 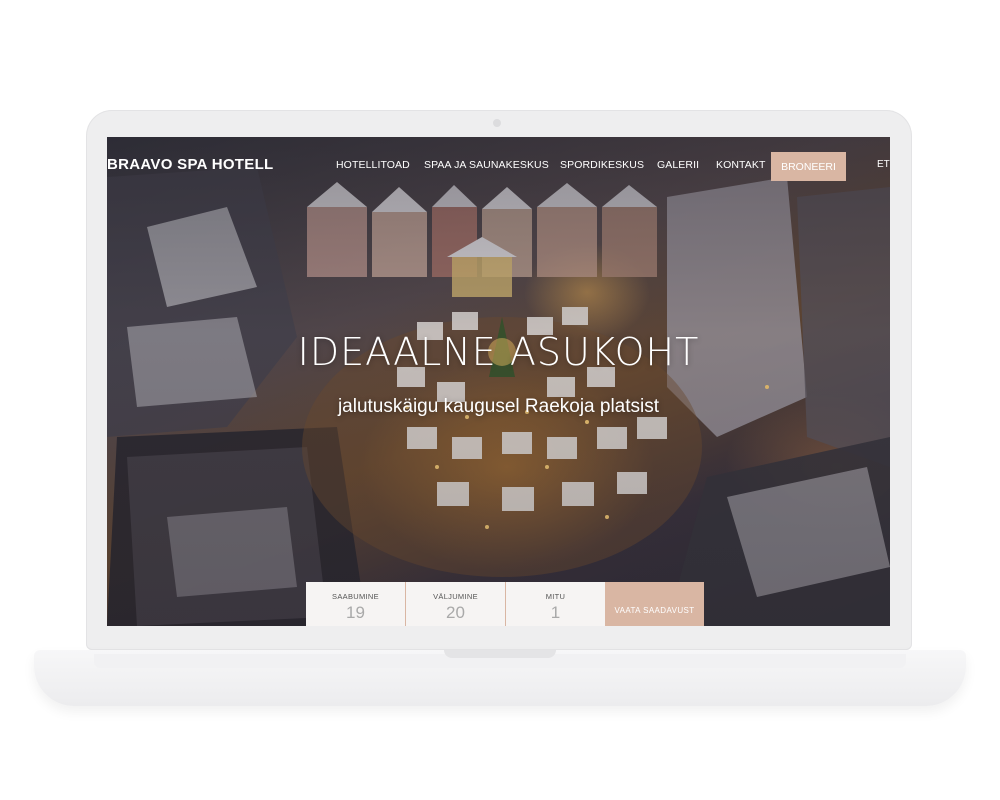 I want to click on book-button: BRONEERI, so click(x=808, y=166).